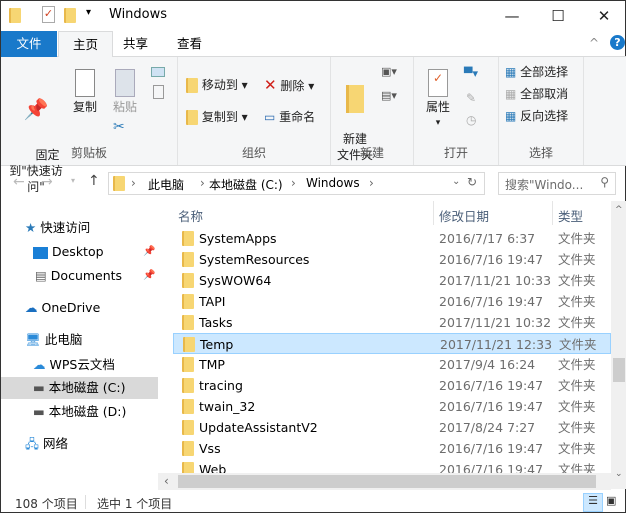 The width and height of the screenshot is (626, 514). I want to click on edit-icon: ✎, so click(471, 98).